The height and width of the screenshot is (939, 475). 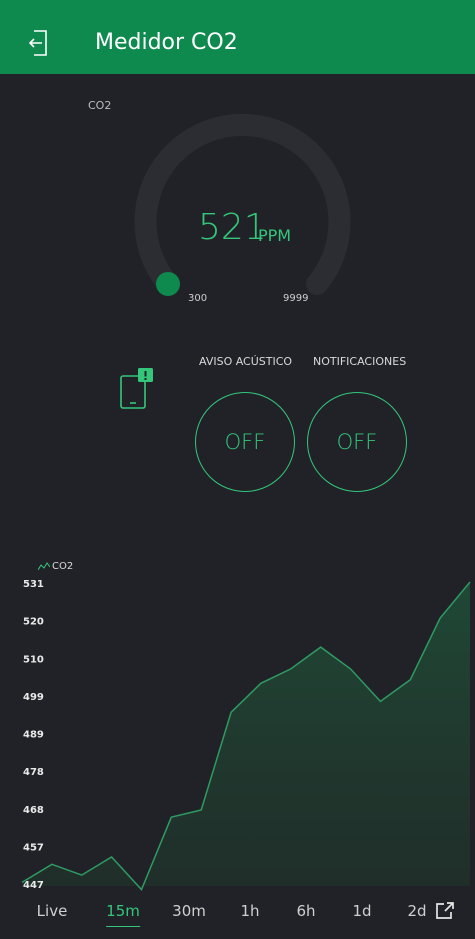 I want to click on notificaciones-label: NOTIFICACIONES, so click(x=360, y=361).